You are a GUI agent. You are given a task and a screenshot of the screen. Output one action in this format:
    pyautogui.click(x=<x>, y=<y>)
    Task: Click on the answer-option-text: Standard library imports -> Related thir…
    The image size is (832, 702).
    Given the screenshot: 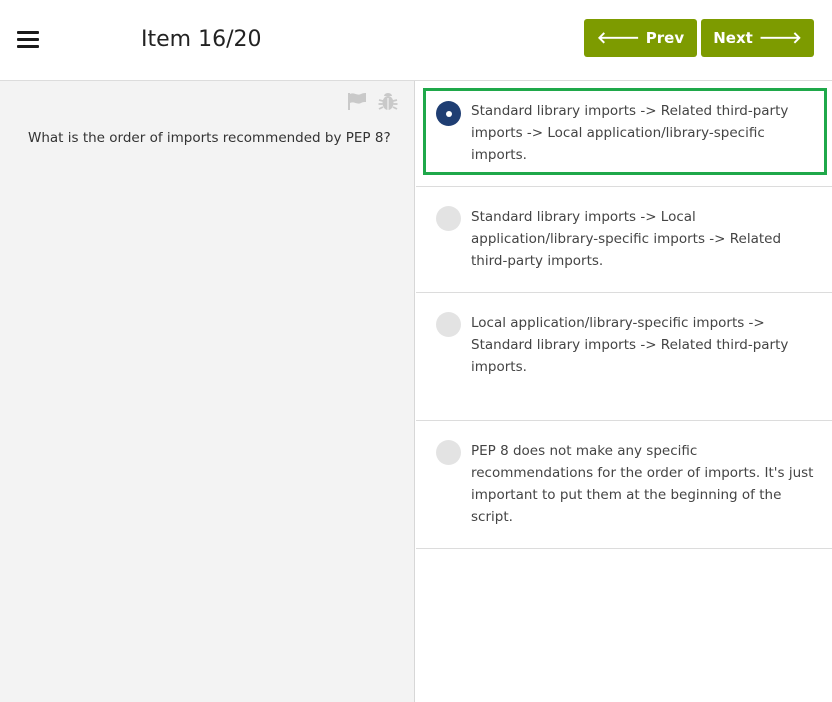 What is the action you would take?
    pyautogui.click(x=630, y=133)
    